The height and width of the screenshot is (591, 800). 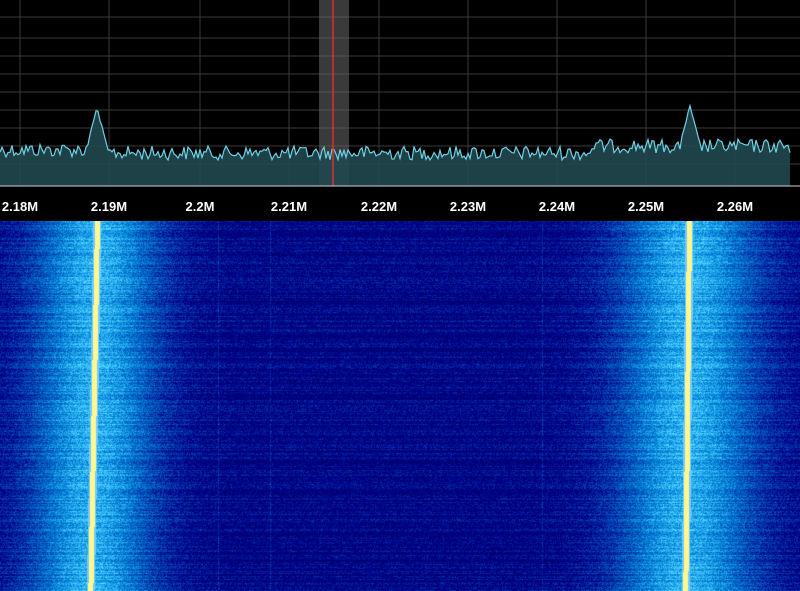 I want to click on tick-label: 2.26M, so click(x=735, y=206).